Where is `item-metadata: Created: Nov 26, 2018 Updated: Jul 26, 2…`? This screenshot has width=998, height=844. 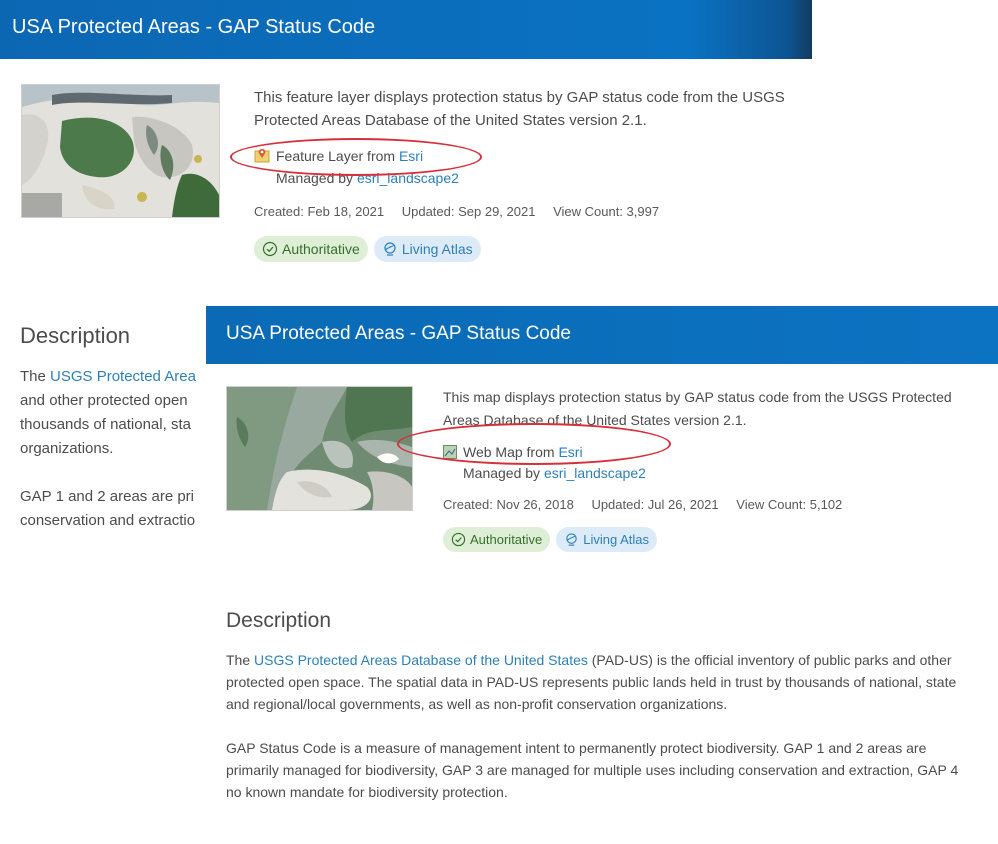 item-metadata: Created: Nov 26, 2018 Updated: Jul 26, 2… is located at coordinates (649, 504).